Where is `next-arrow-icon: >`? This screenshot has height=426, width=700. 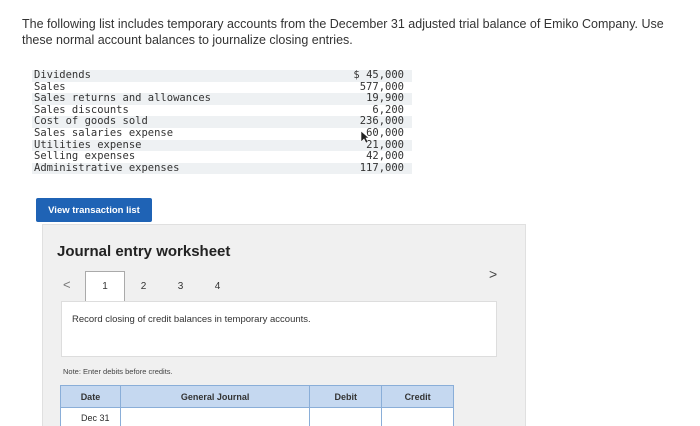 next-arrow-icon: > is located at coordinates (493, 274).